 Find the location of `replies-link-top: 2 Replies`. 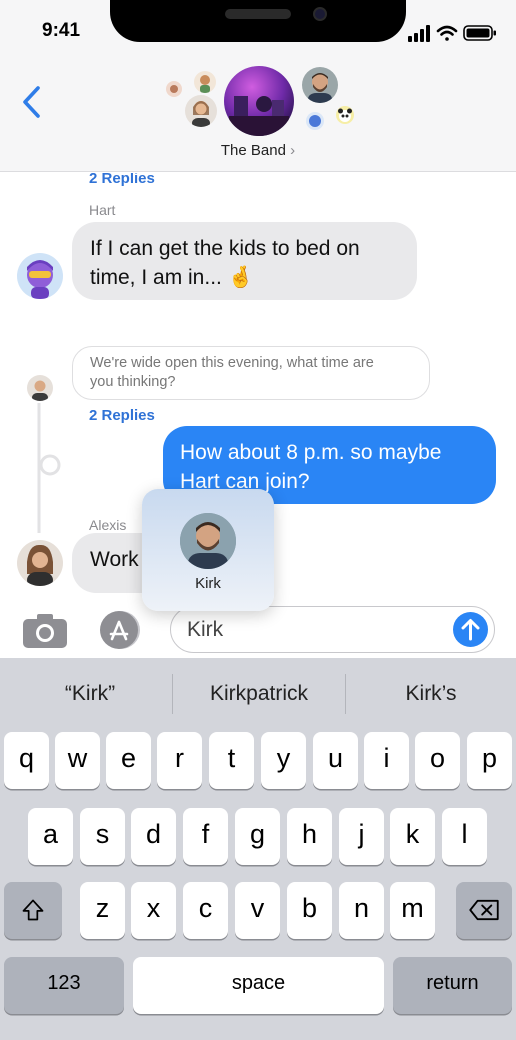

replies-link-top: 2 Replies is located at coordinates (122, 180).